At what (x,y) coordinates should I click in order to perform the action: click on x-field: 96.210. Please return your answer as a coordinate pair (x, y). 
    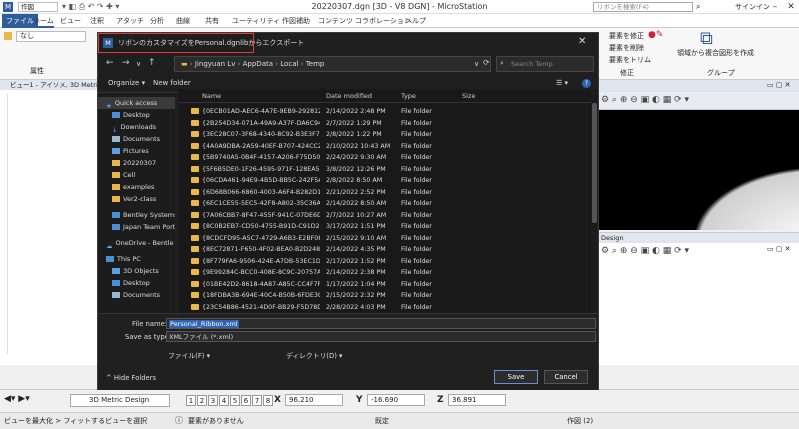
    Looking at the image, I should click on (314, 400).